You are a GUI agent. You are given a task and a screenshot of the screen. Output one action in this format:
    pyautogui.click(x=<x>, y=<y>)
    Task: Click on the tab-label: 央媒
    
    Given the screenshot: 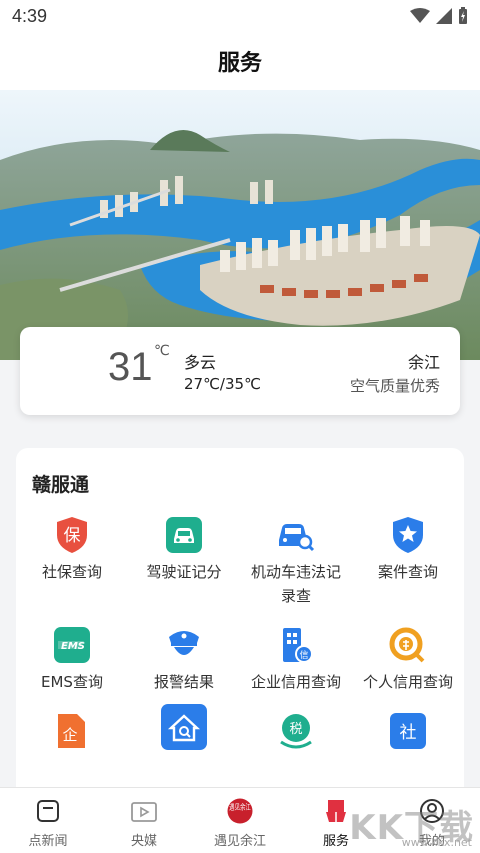 What is the action you would take?
    pyautogui.click(x=143, y=841)
    